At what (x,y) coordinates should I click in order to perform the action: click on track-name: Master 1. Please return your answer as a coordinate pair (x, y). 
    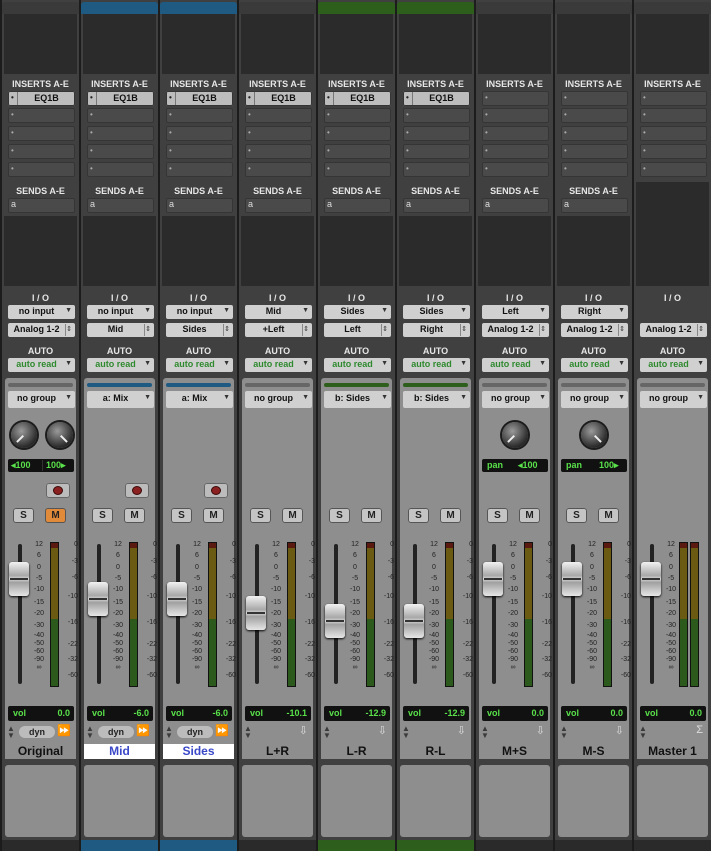
    Looking at the image, I should click on (672, 751).